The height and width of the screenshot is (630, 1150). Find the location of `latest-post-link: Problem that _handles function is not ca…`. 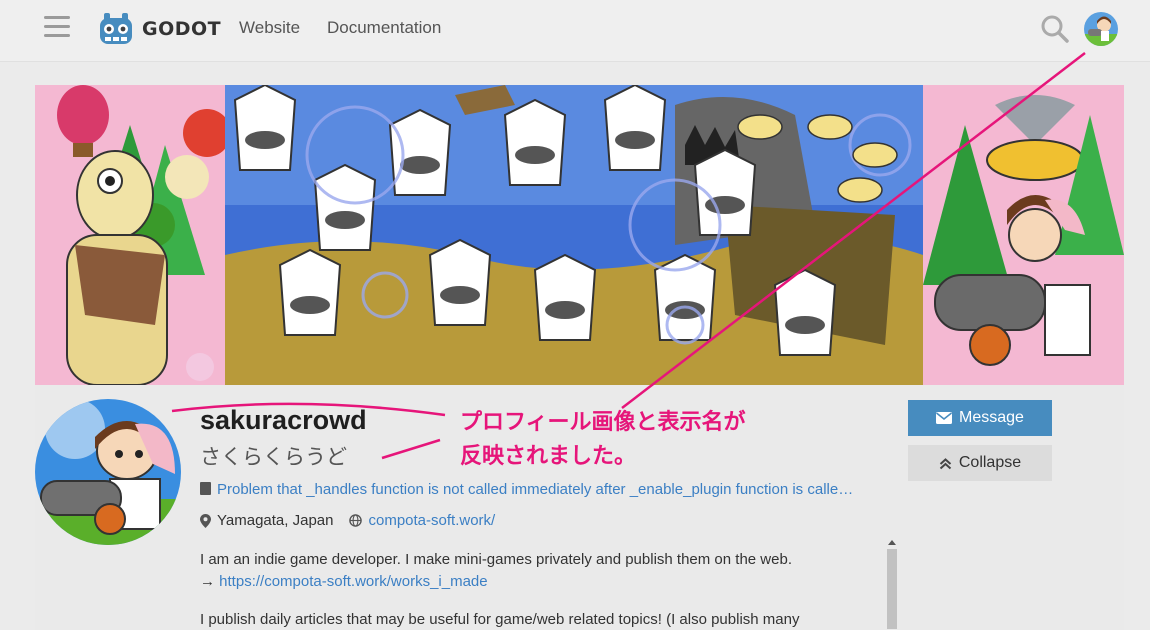

latest-post-link: Problem that _handles function is not ca… is located at coordinates (547, 489).